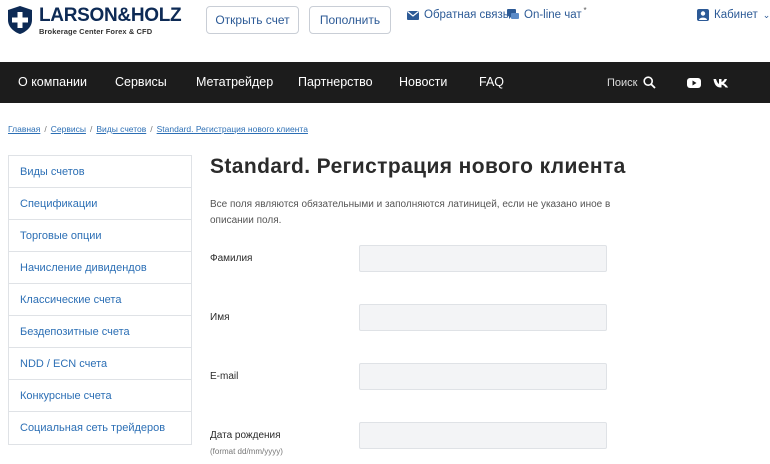  Describe the element at coordinates (766, 14) in the screenshot. I see `chevron-down-icon: ⌄` at that location.